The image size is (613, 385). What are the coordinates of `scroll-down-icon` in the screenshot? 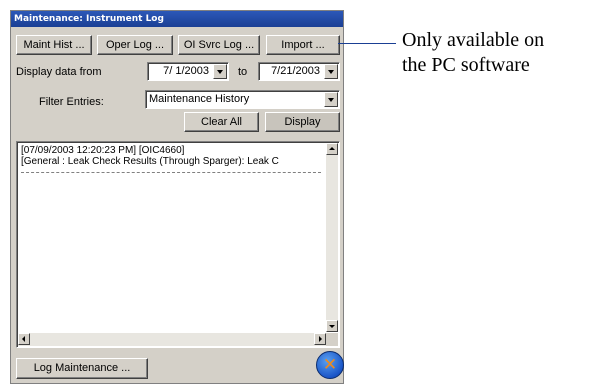 It's located at (332, 326).